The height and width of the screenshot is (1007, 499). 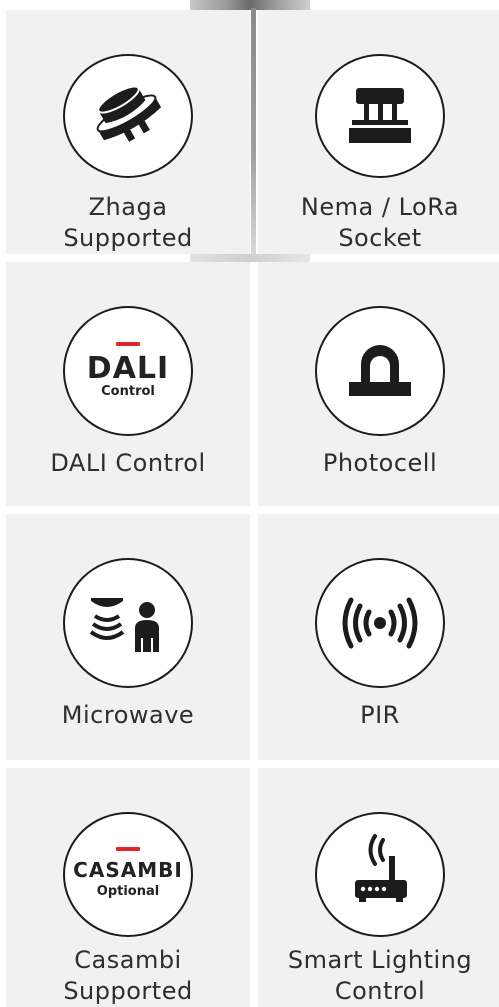 I want to click on feature-card-pir: PIR, so click(x=378, y=637).